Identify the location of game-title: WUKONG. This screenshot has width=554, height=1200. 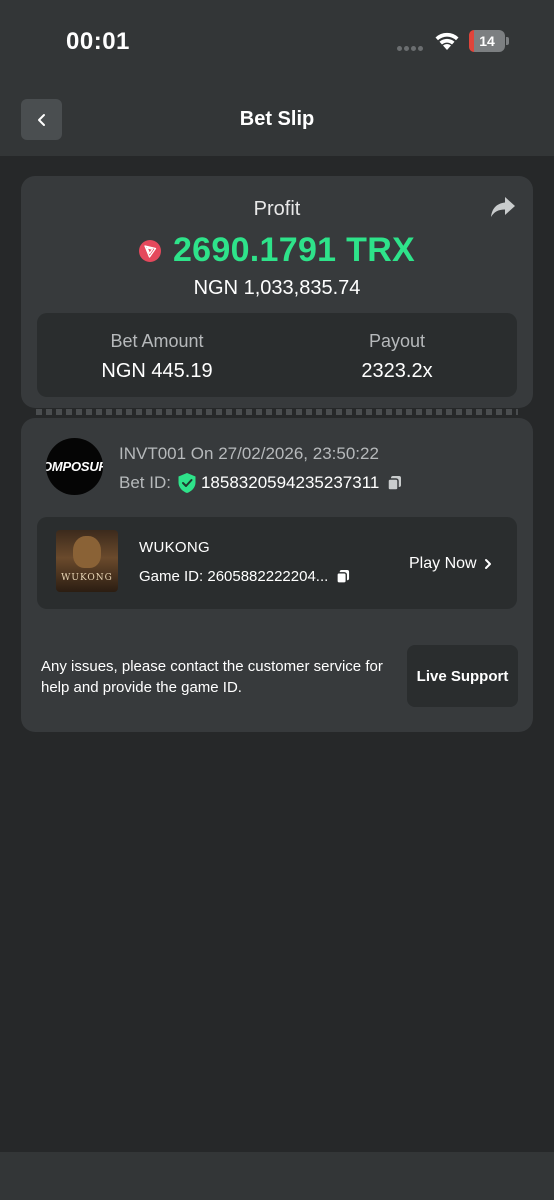
(174, 547).